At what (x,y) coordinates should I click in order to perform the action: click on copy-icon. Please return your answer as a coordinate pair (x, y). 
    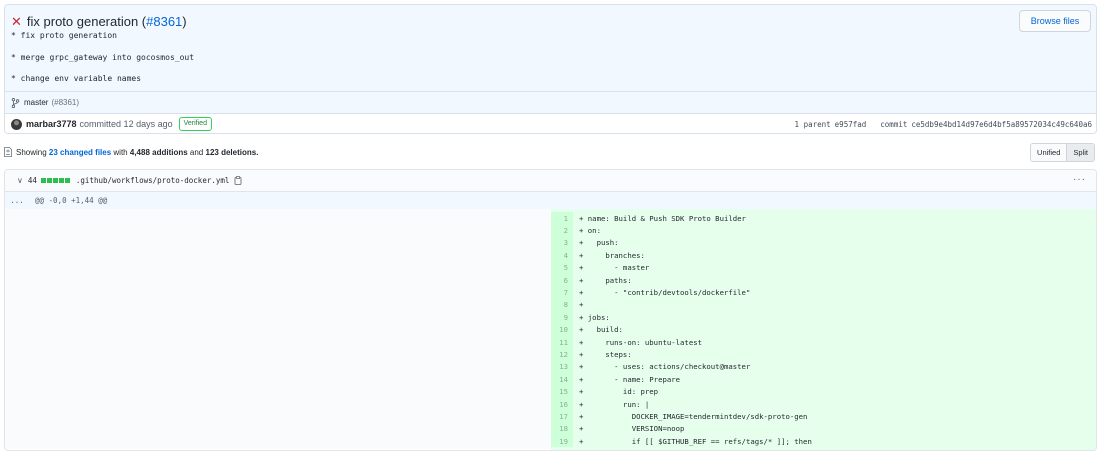
    Looking at the image, I should click on (238, 180).